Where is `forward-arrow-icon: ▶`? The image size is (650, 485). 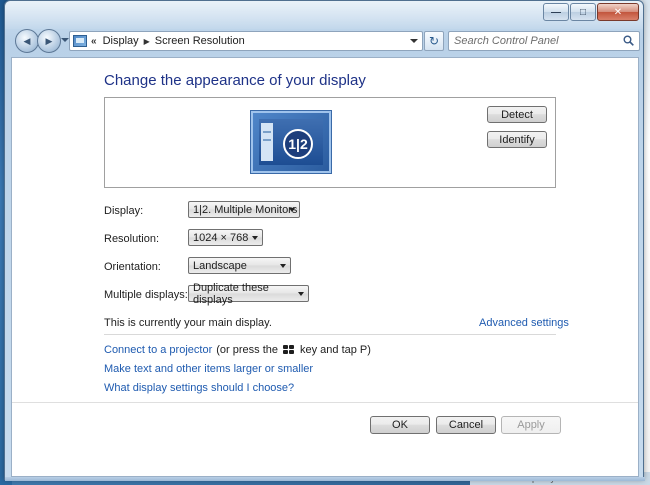
forward-arrow-icon: ▶ is located at coordinates (49, 40).